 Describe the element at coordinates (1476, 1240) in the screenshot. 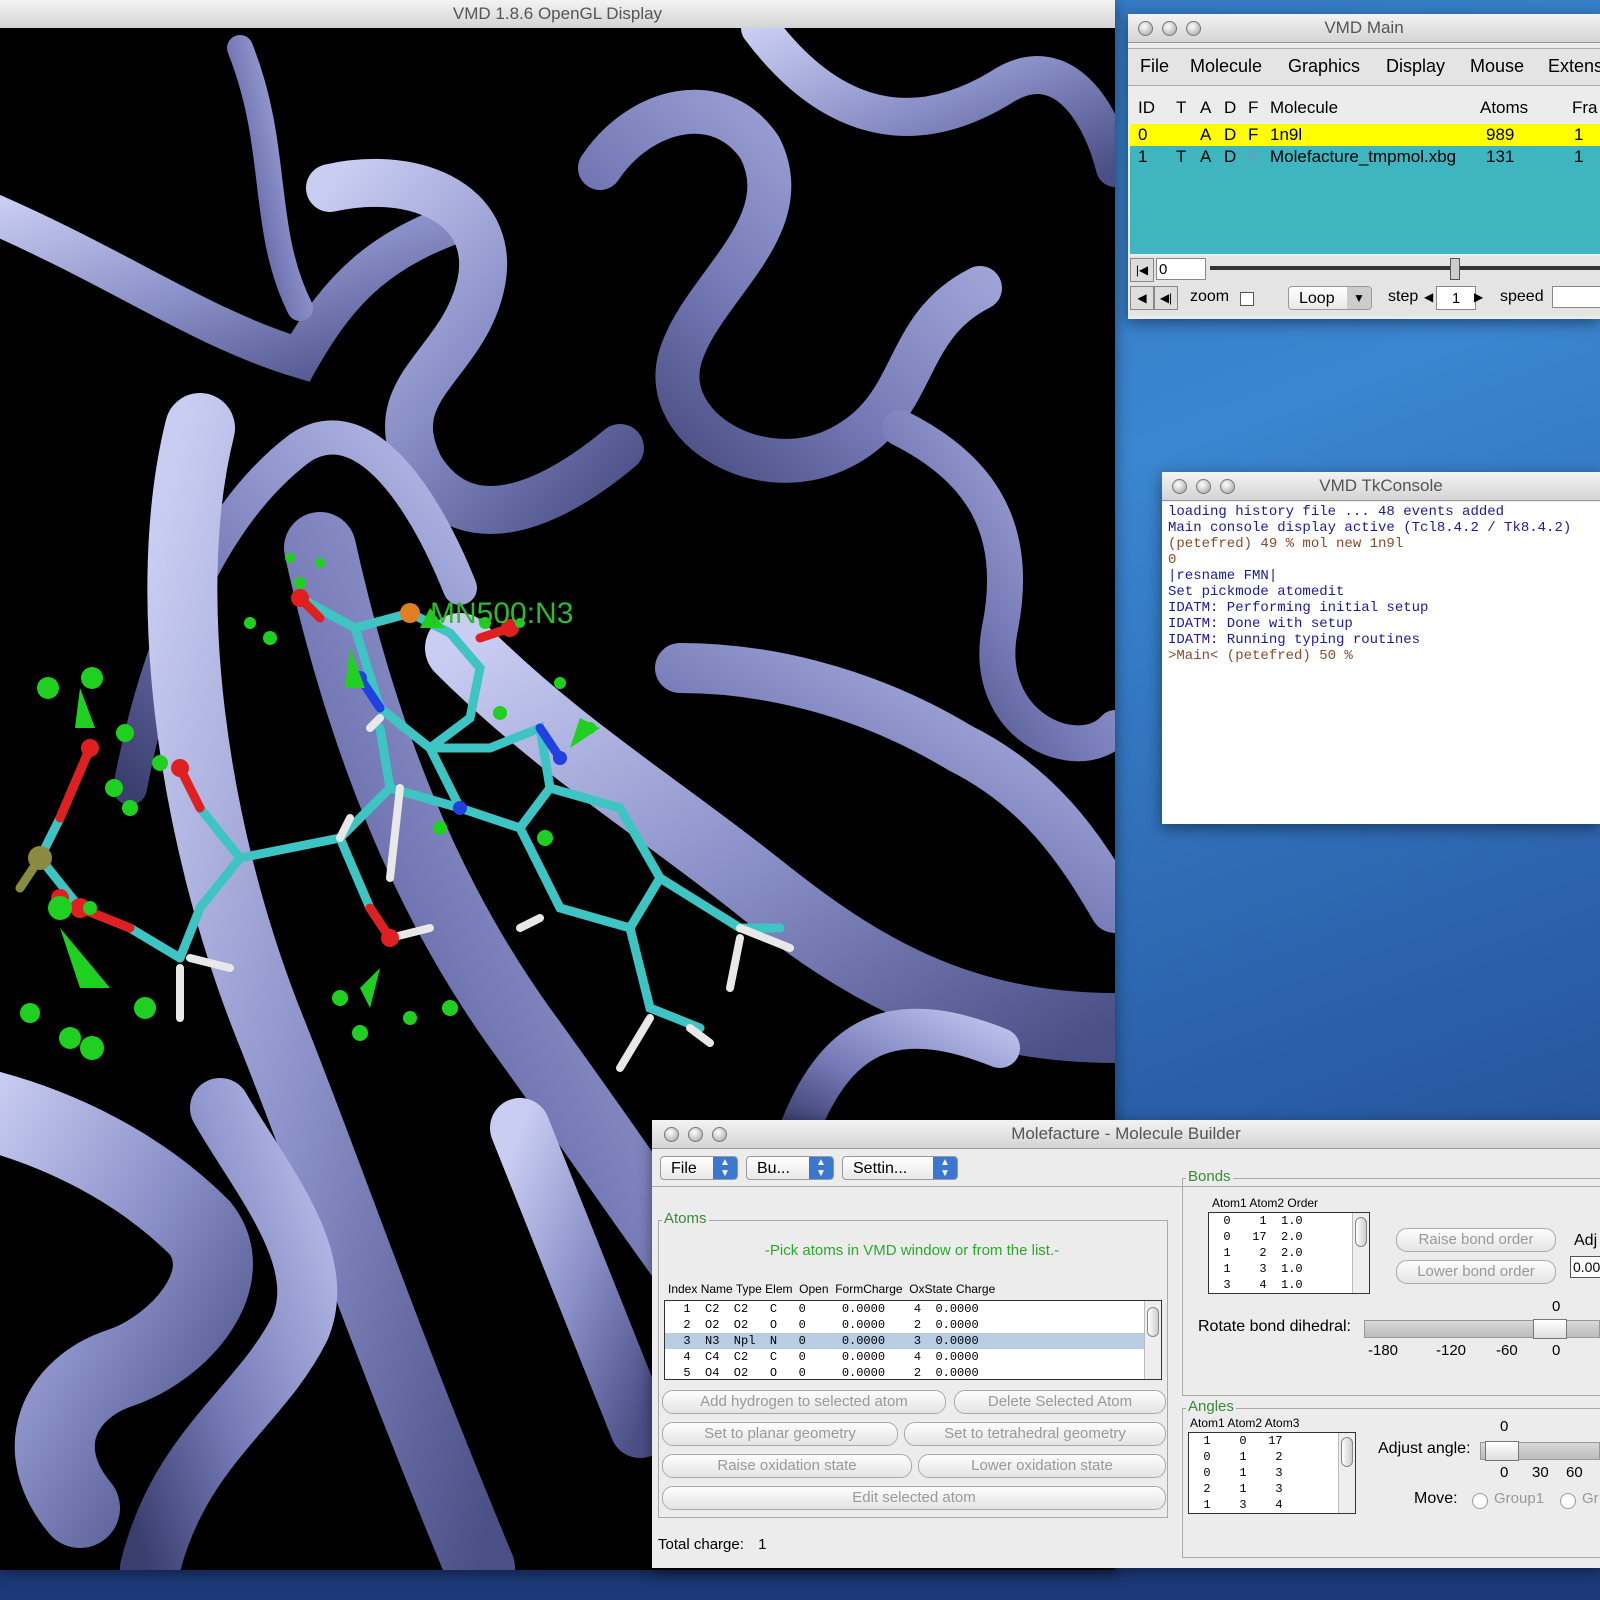

I see `raise-bond-order-button: Raise bond order` at that location.